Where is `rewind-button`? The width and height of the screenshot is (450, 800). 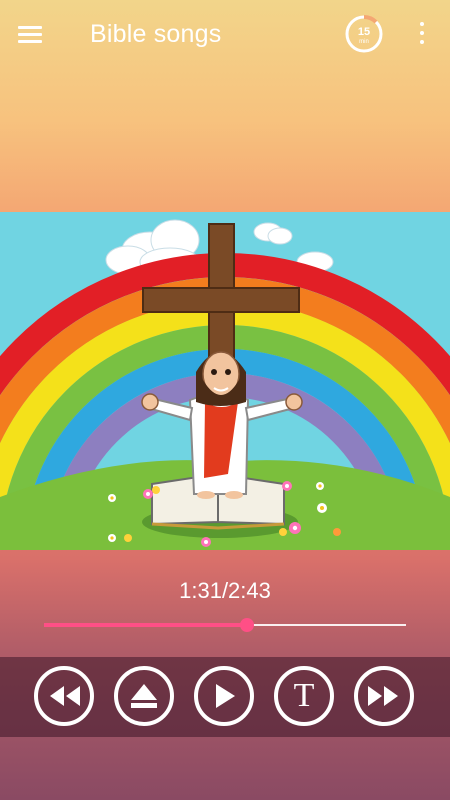
rewind-button is located at coordinates (64, 696).